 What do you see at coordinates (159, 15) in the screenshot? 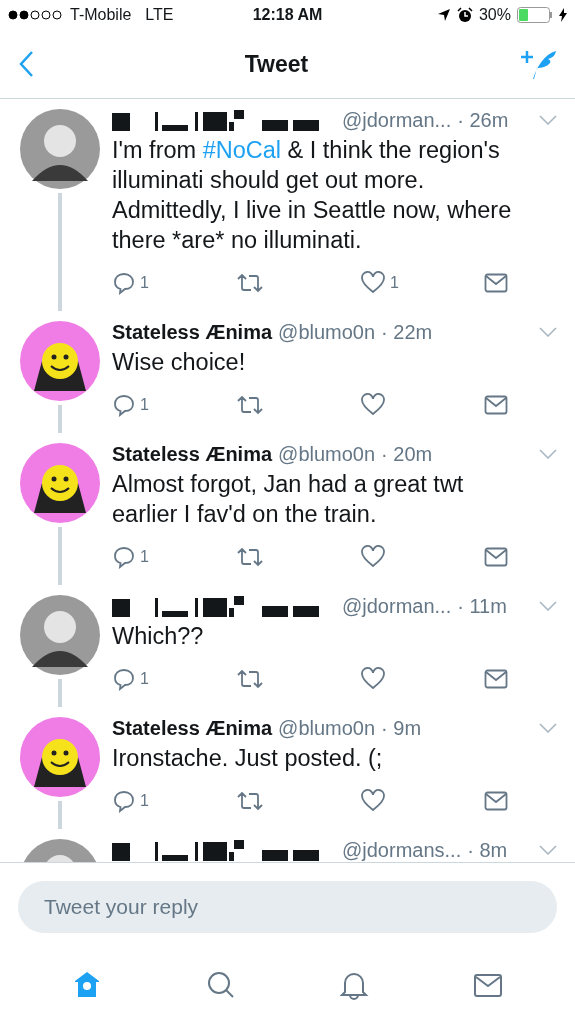
I see `network-type: LTE` at bounding box center [159, 15].